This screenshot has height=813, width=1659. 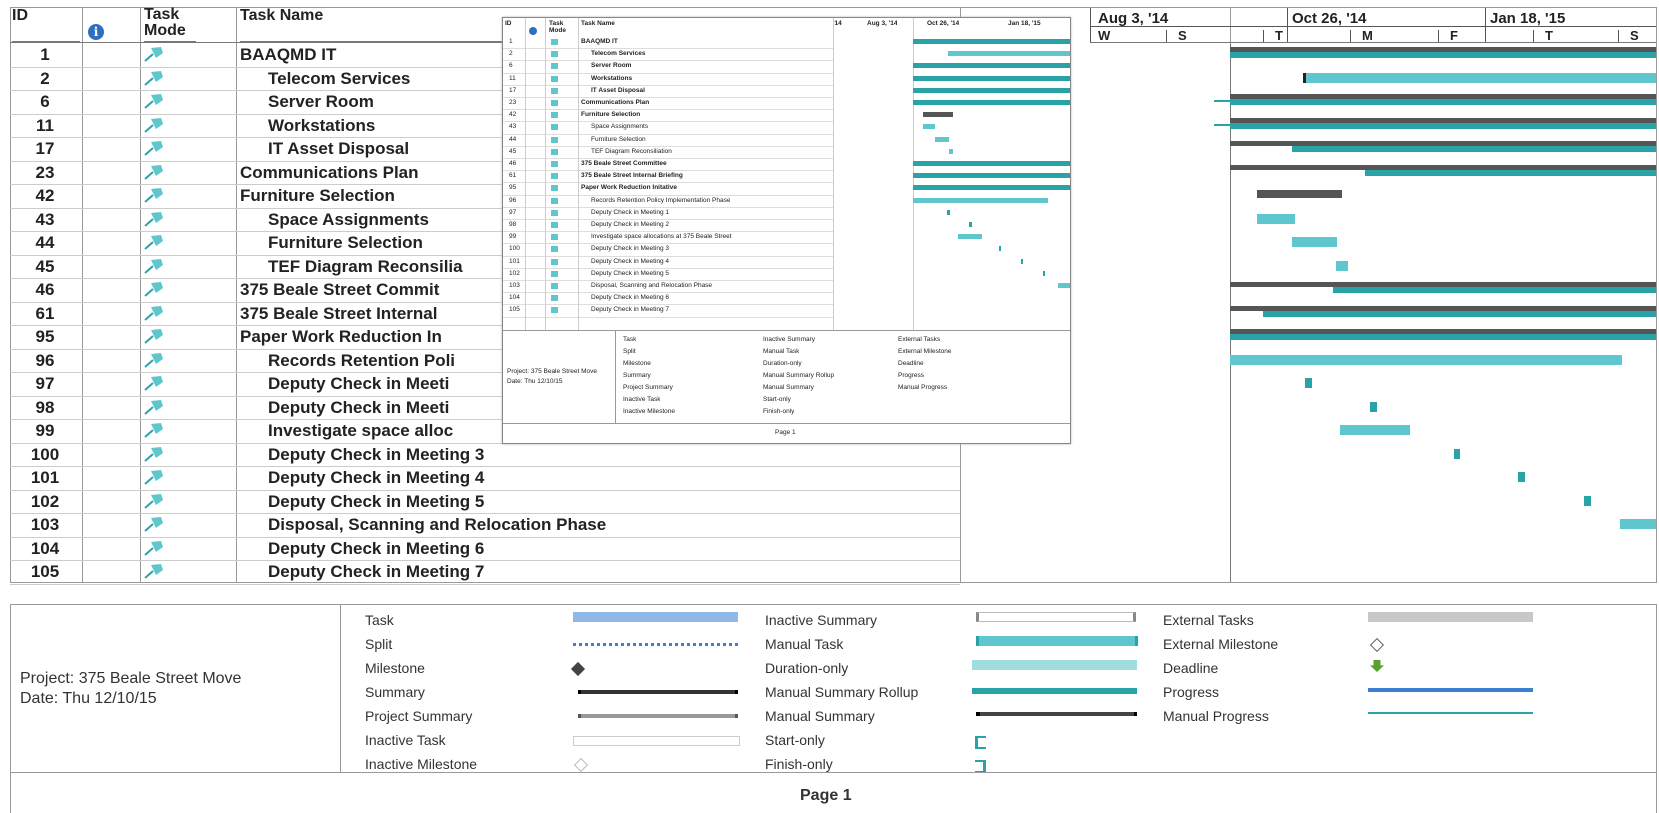 What do you see at coordinates (370, 173) in the screenshot?
I see `task-name: Communications Plan` at bounding box center [370, 173].